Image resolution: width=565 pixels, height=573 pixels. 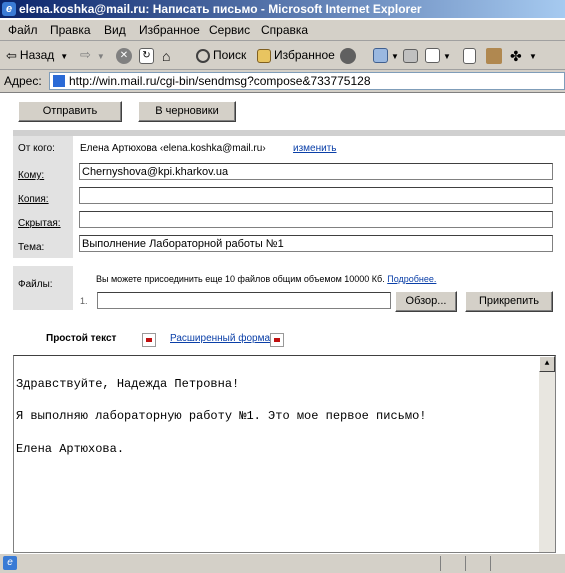 I want to click on from-value: Елена Артюхова ‹elena.koshka@mail.ru›, so click(x=173, y=148).